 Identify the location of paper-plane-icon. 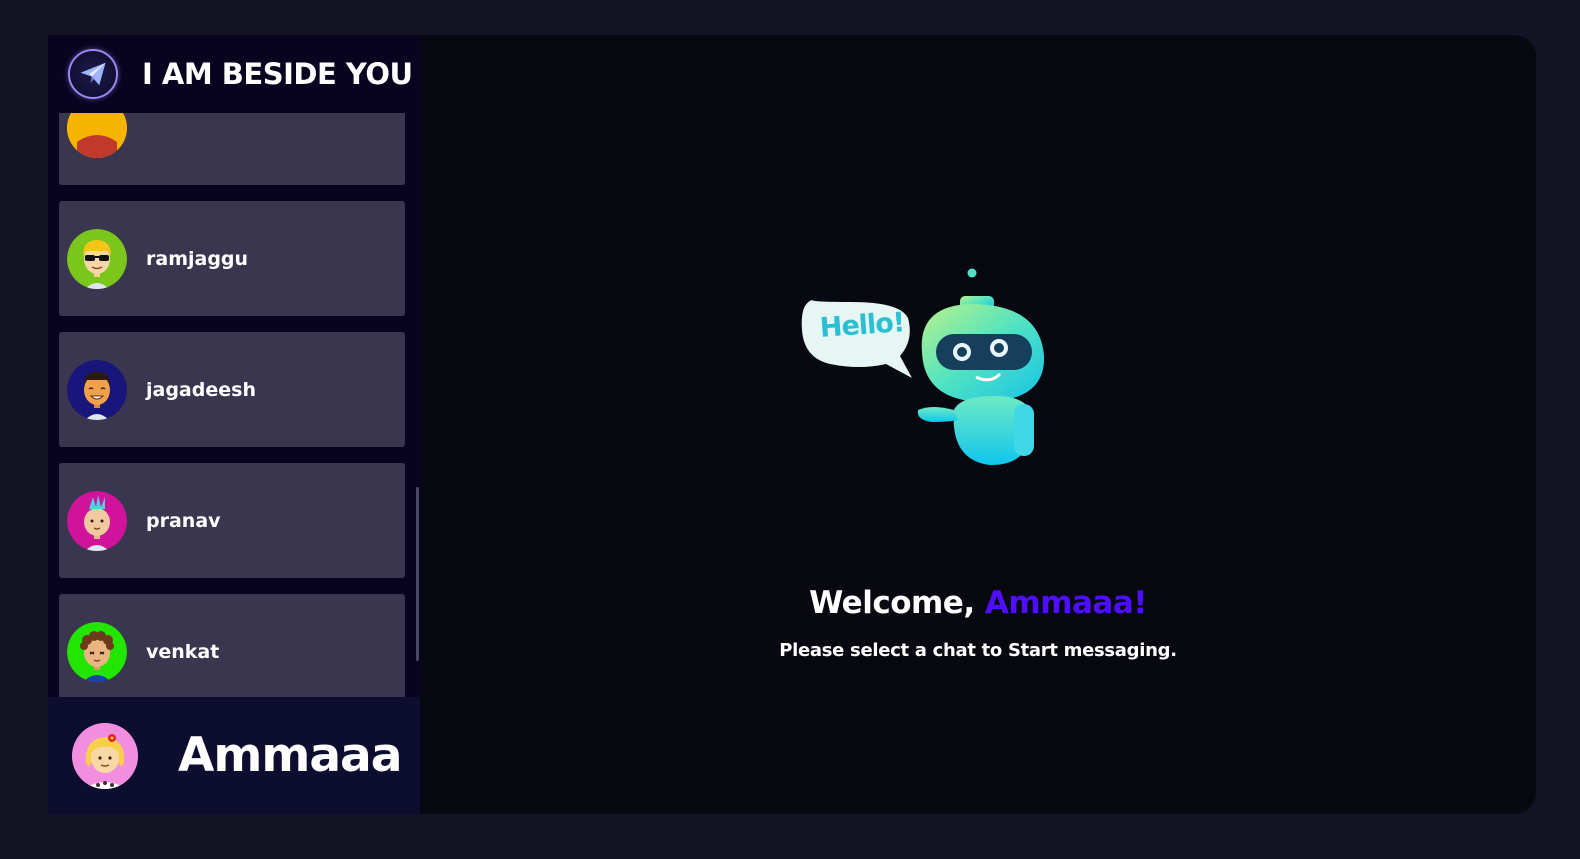
(93, 74).